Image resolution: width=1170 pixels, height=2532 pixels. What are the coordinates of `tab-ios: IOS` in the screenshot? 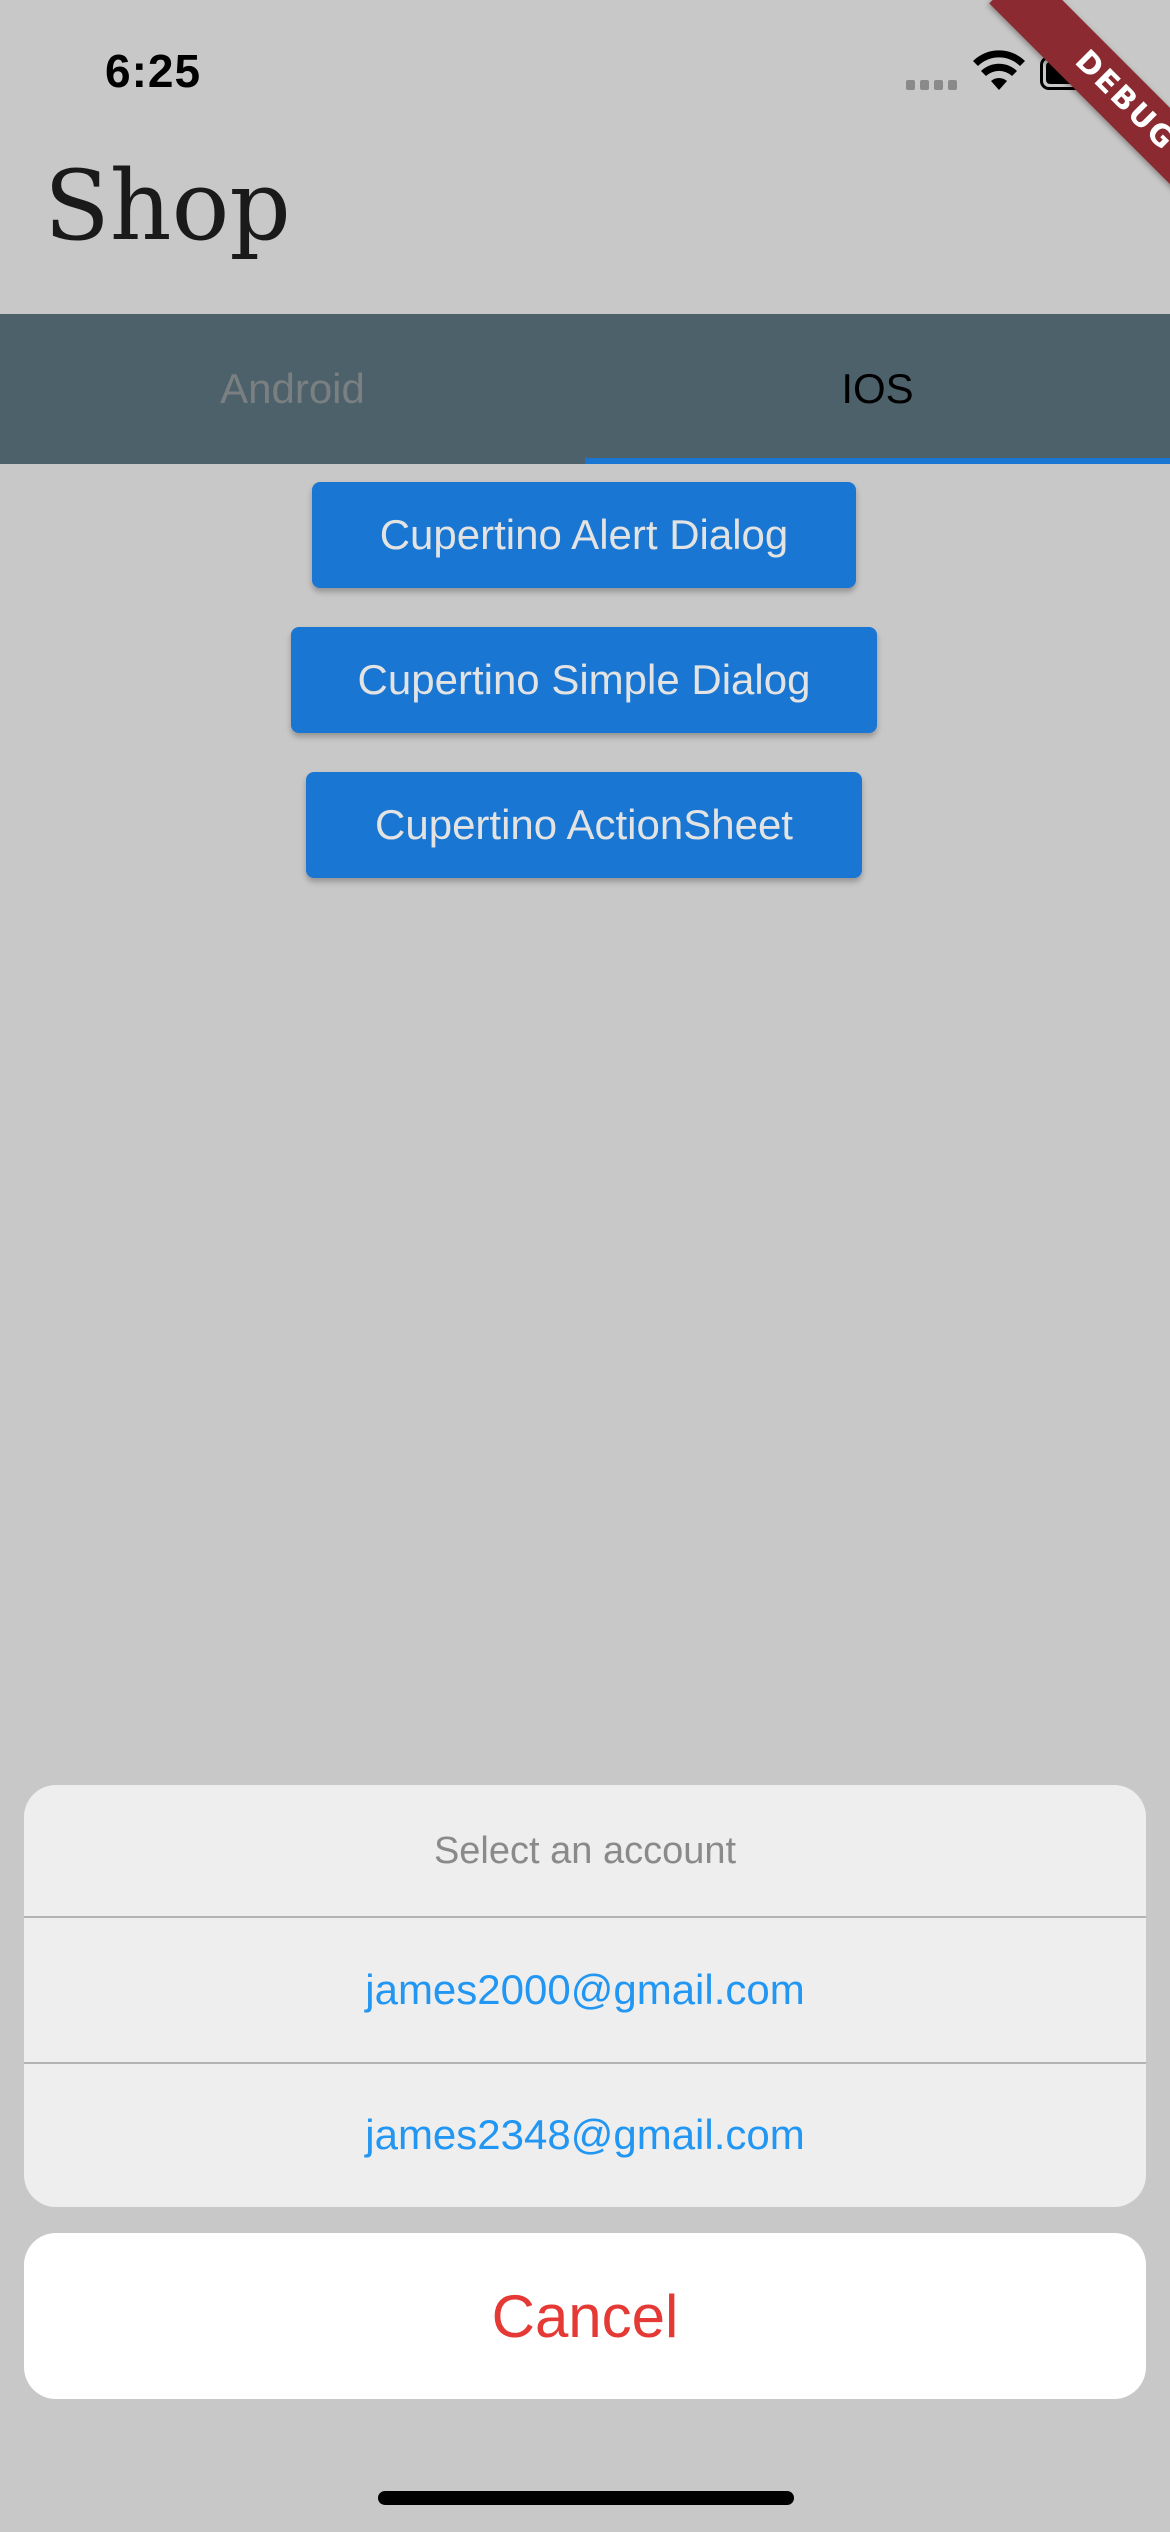 It's located at (877, 389).